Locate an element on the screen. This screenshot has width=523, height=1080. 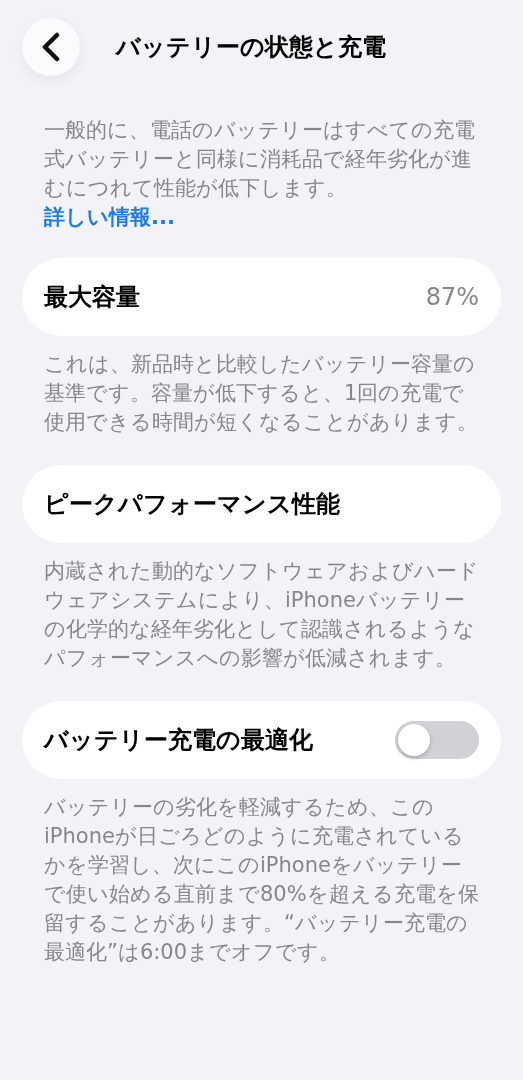
footer-text: 内蔵された動的なソフトウェアおよびハードウェアシステムにより、iPhoneバッテリーの化学的な経年劣化として認識されるようなパフォーマンスへの影響が低減されます。 is located at coordinates (261, 615).